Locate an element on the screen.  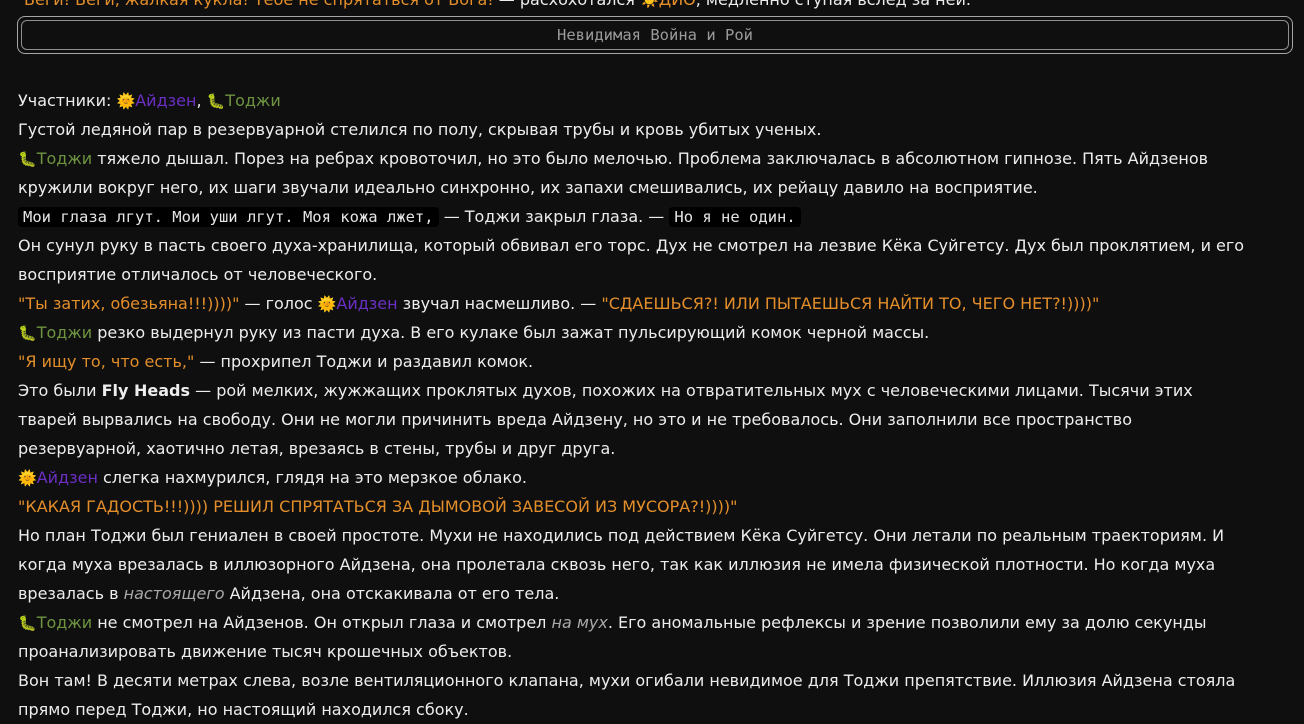
narration-text: — голос is located at coordinates (278, 303).